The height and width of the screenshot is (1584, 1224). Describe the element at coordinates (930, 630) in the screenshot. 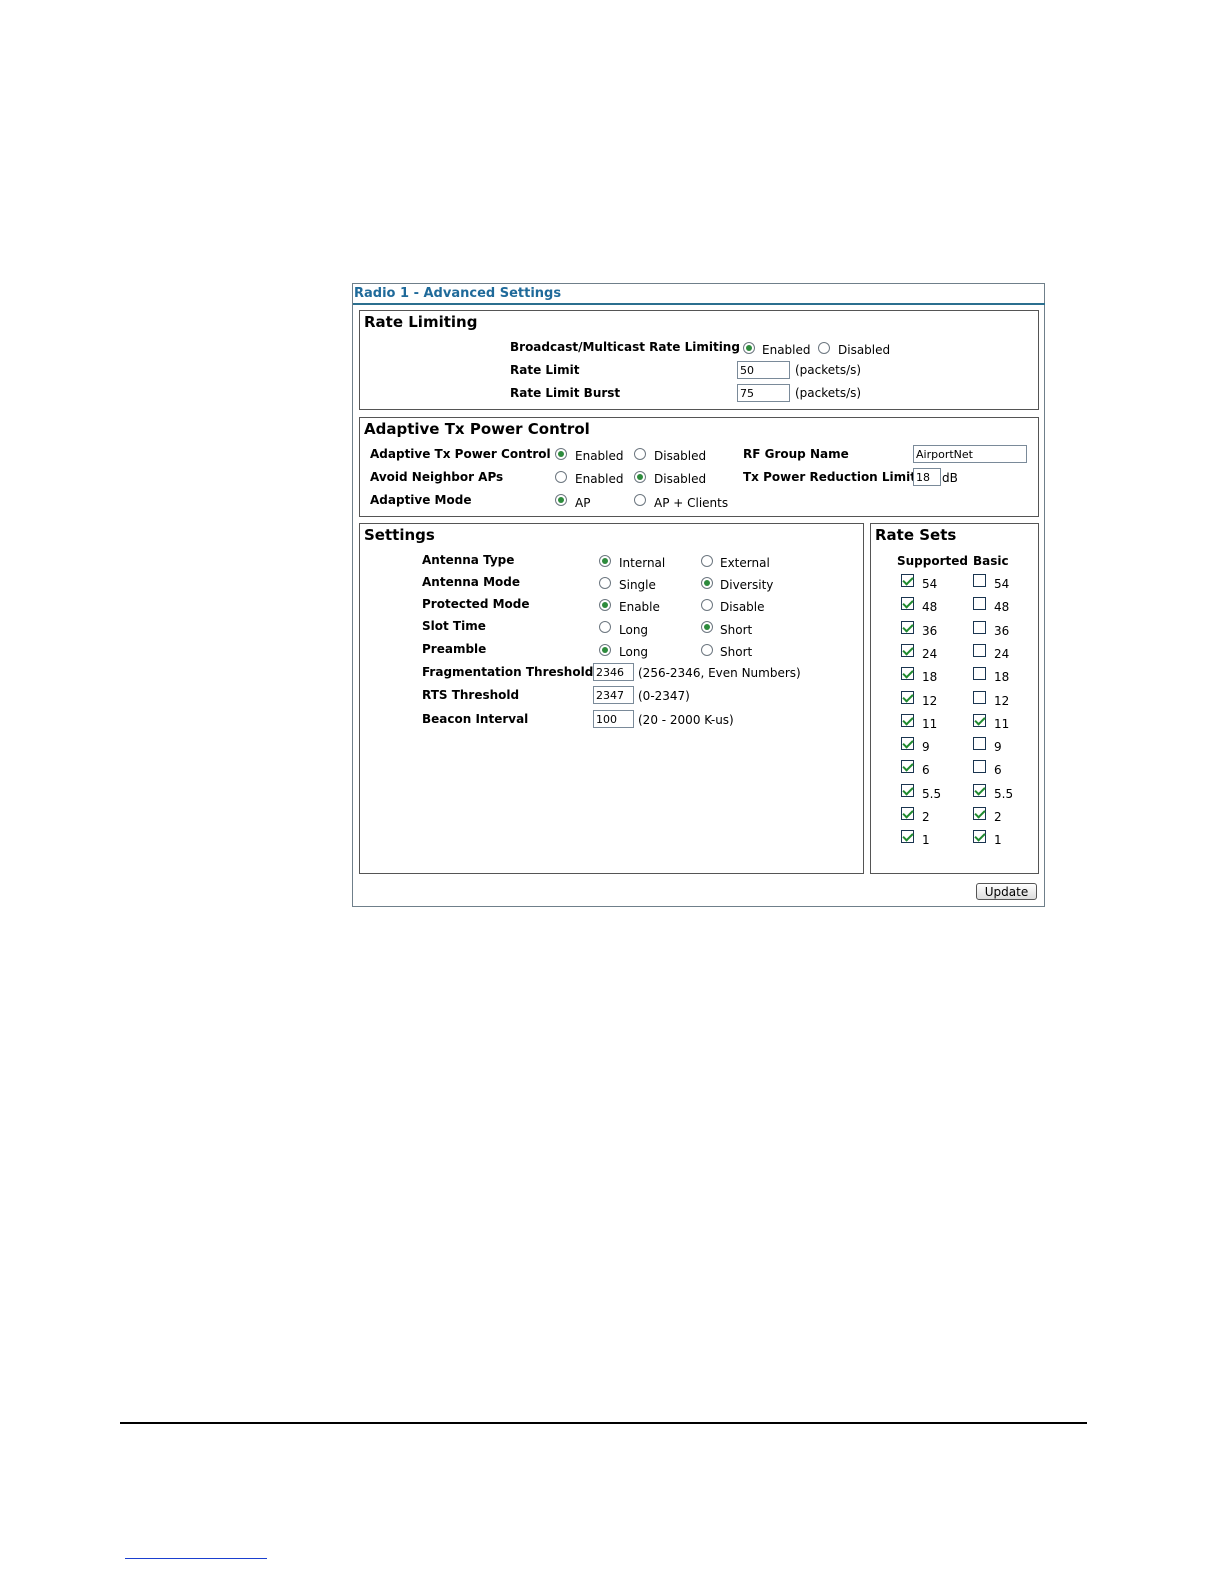

I see `supported-rate-label: 36` at that location.